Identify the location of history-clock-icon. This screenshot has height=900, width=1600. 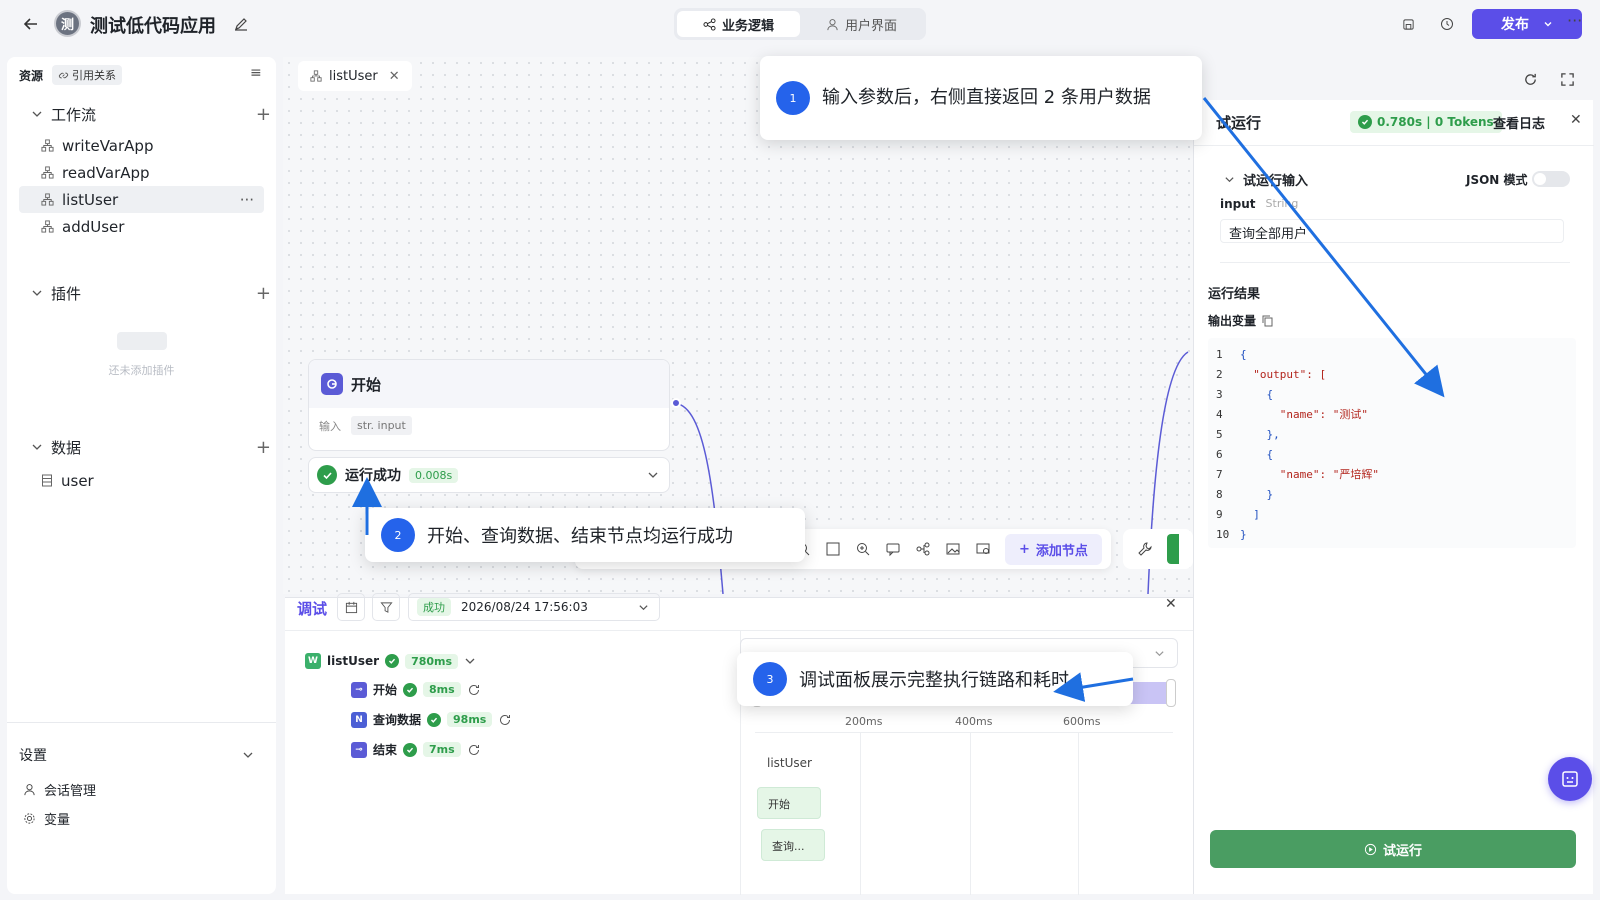
(1447, 24).